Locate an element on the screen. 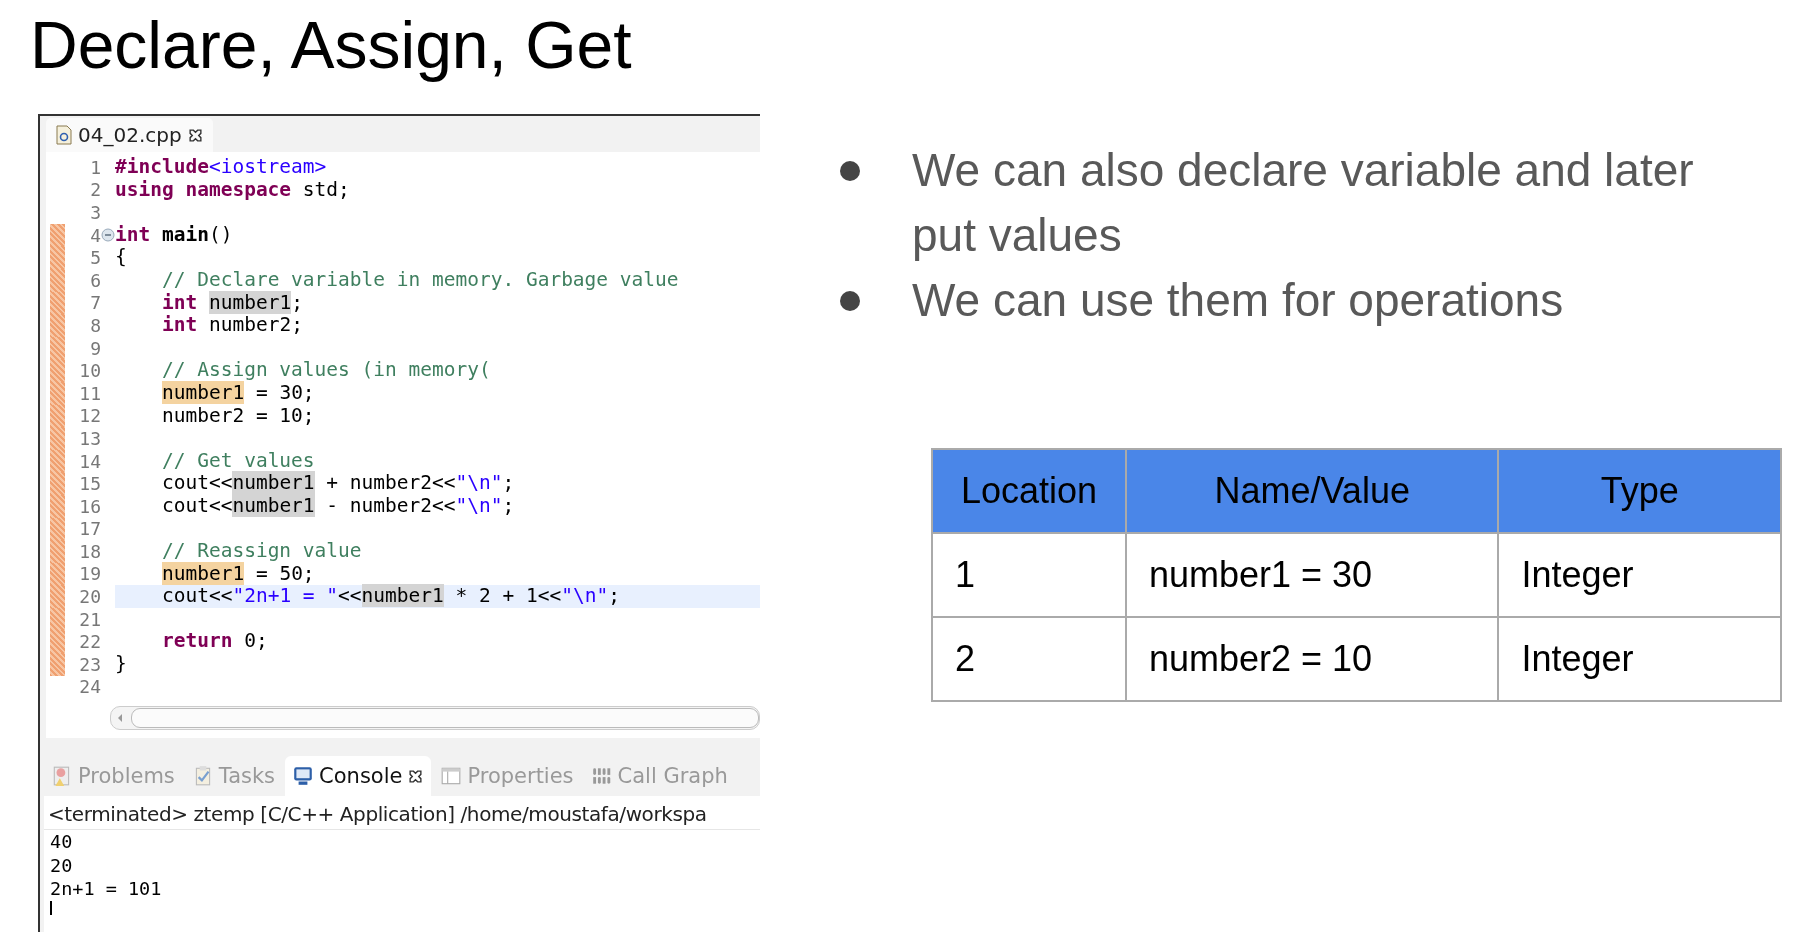  column-header: Type is located at coordinates (1639, 491).